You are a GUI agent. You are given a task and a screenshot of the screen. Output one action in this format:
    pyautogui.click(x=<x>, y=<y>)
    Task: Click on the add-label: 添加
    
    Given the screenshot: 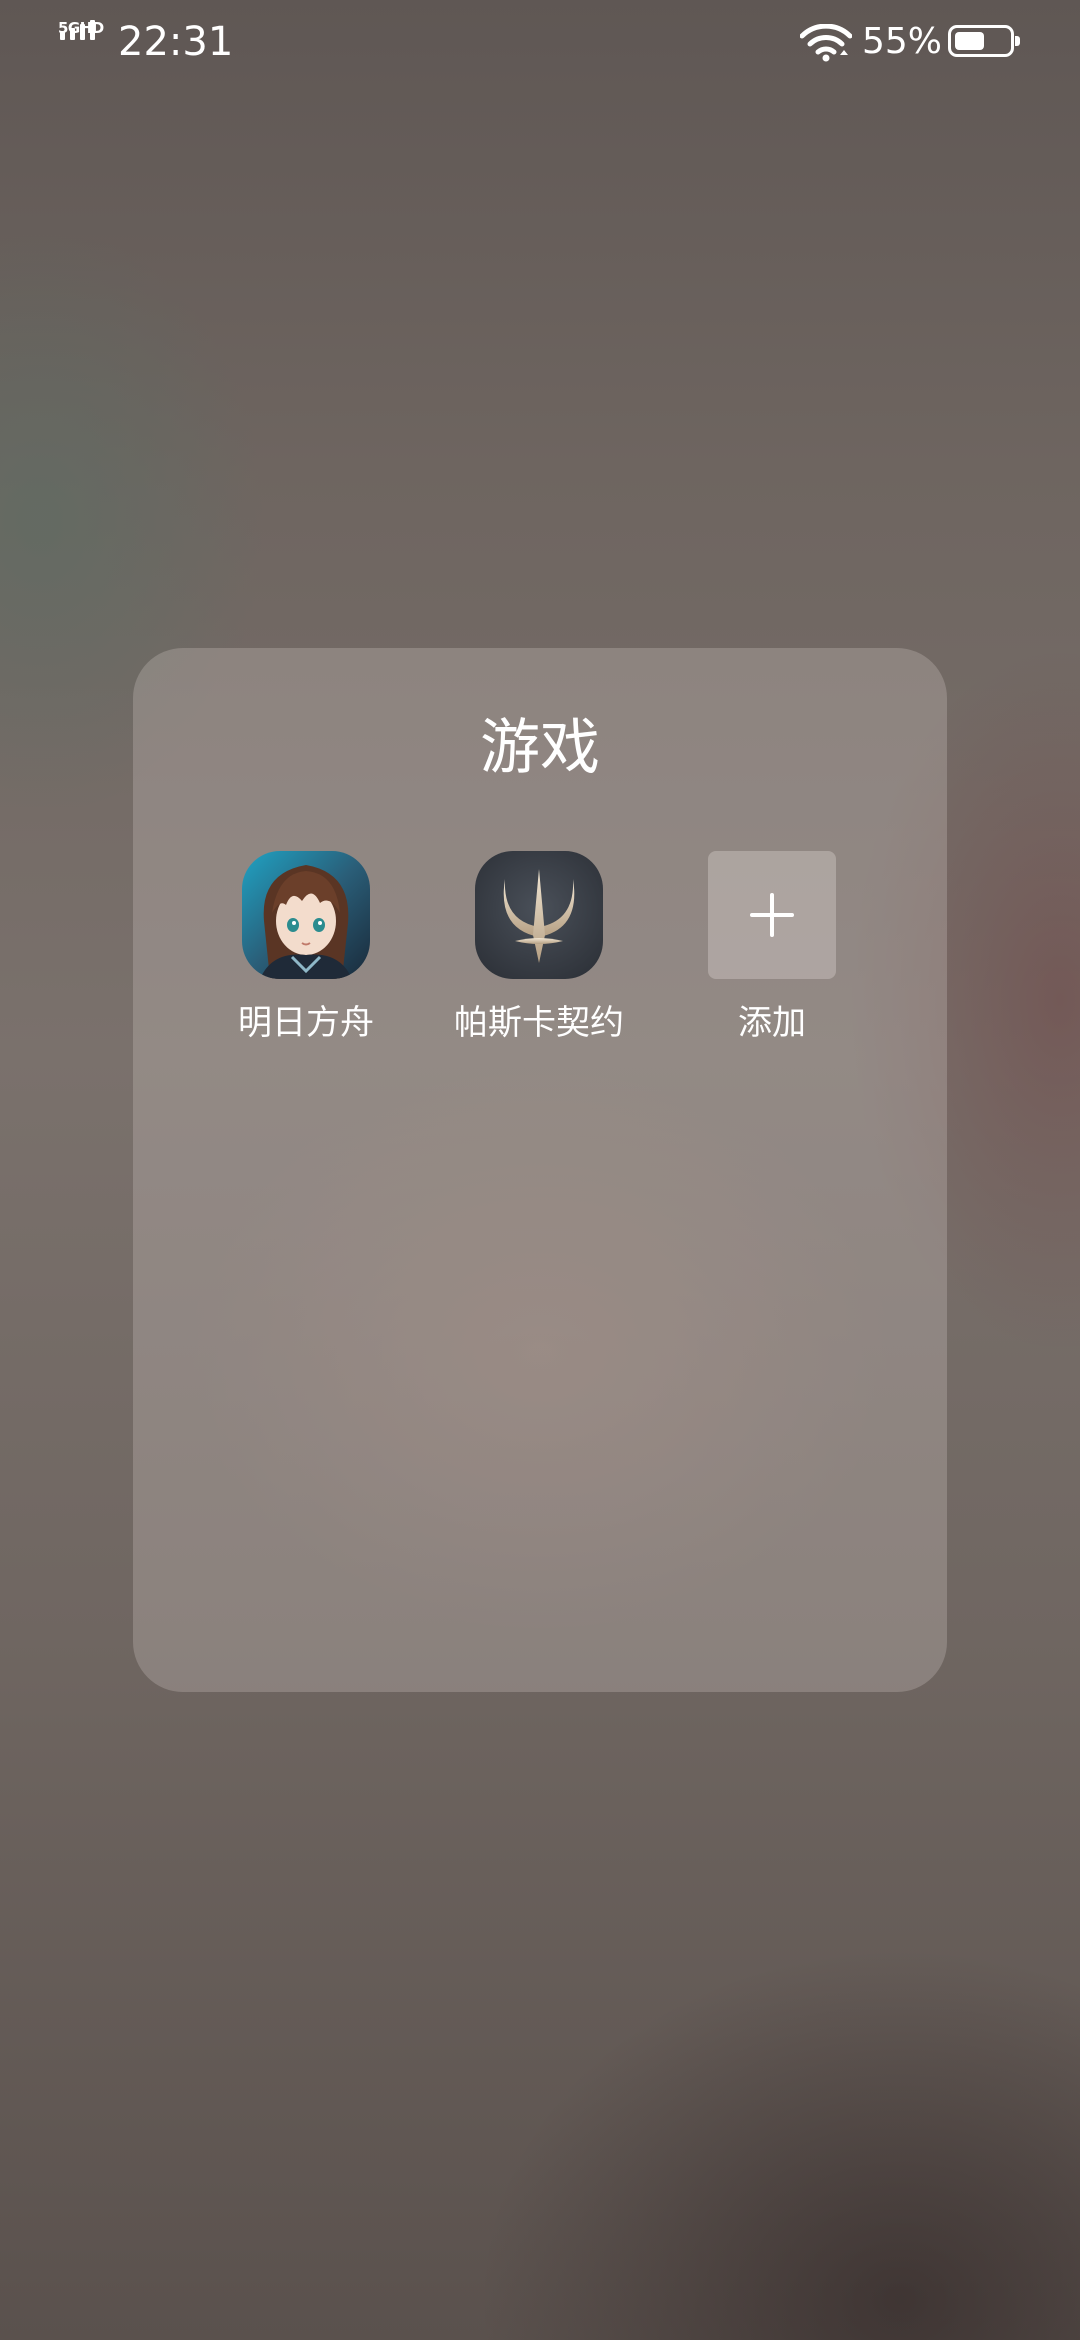 What is the action you would take?
    pyautogui.click(x=772, y=1023)
    